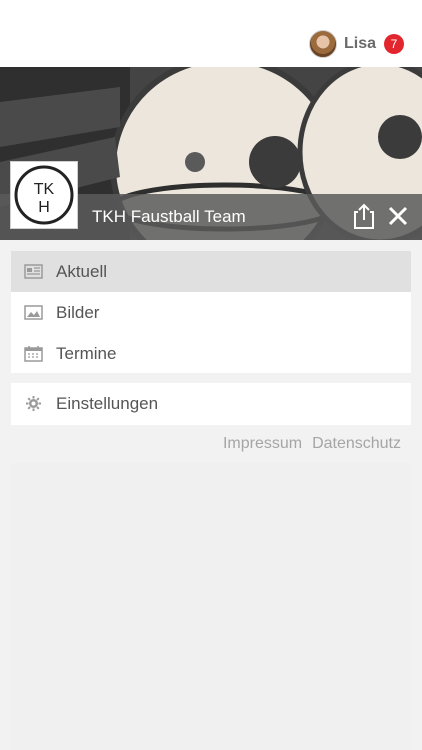 The height and width of the screenshot is (750, 422). I want to click on gear-icon, so click(33, 403).